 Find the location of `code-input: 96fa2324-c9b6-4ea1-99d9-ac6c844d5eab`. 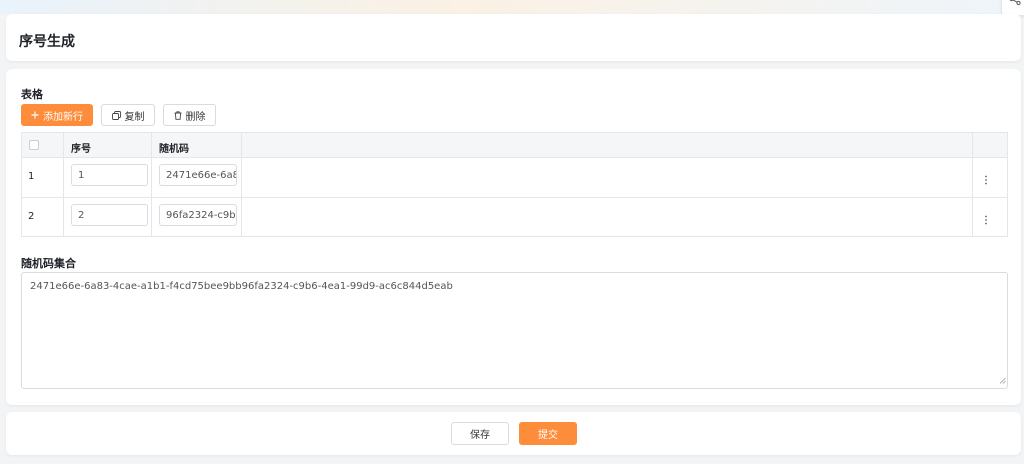

code-input: 96fa2324-c9b6-4ea1-99d9-ac6c844d5eab is located at coordinates (198, 215).